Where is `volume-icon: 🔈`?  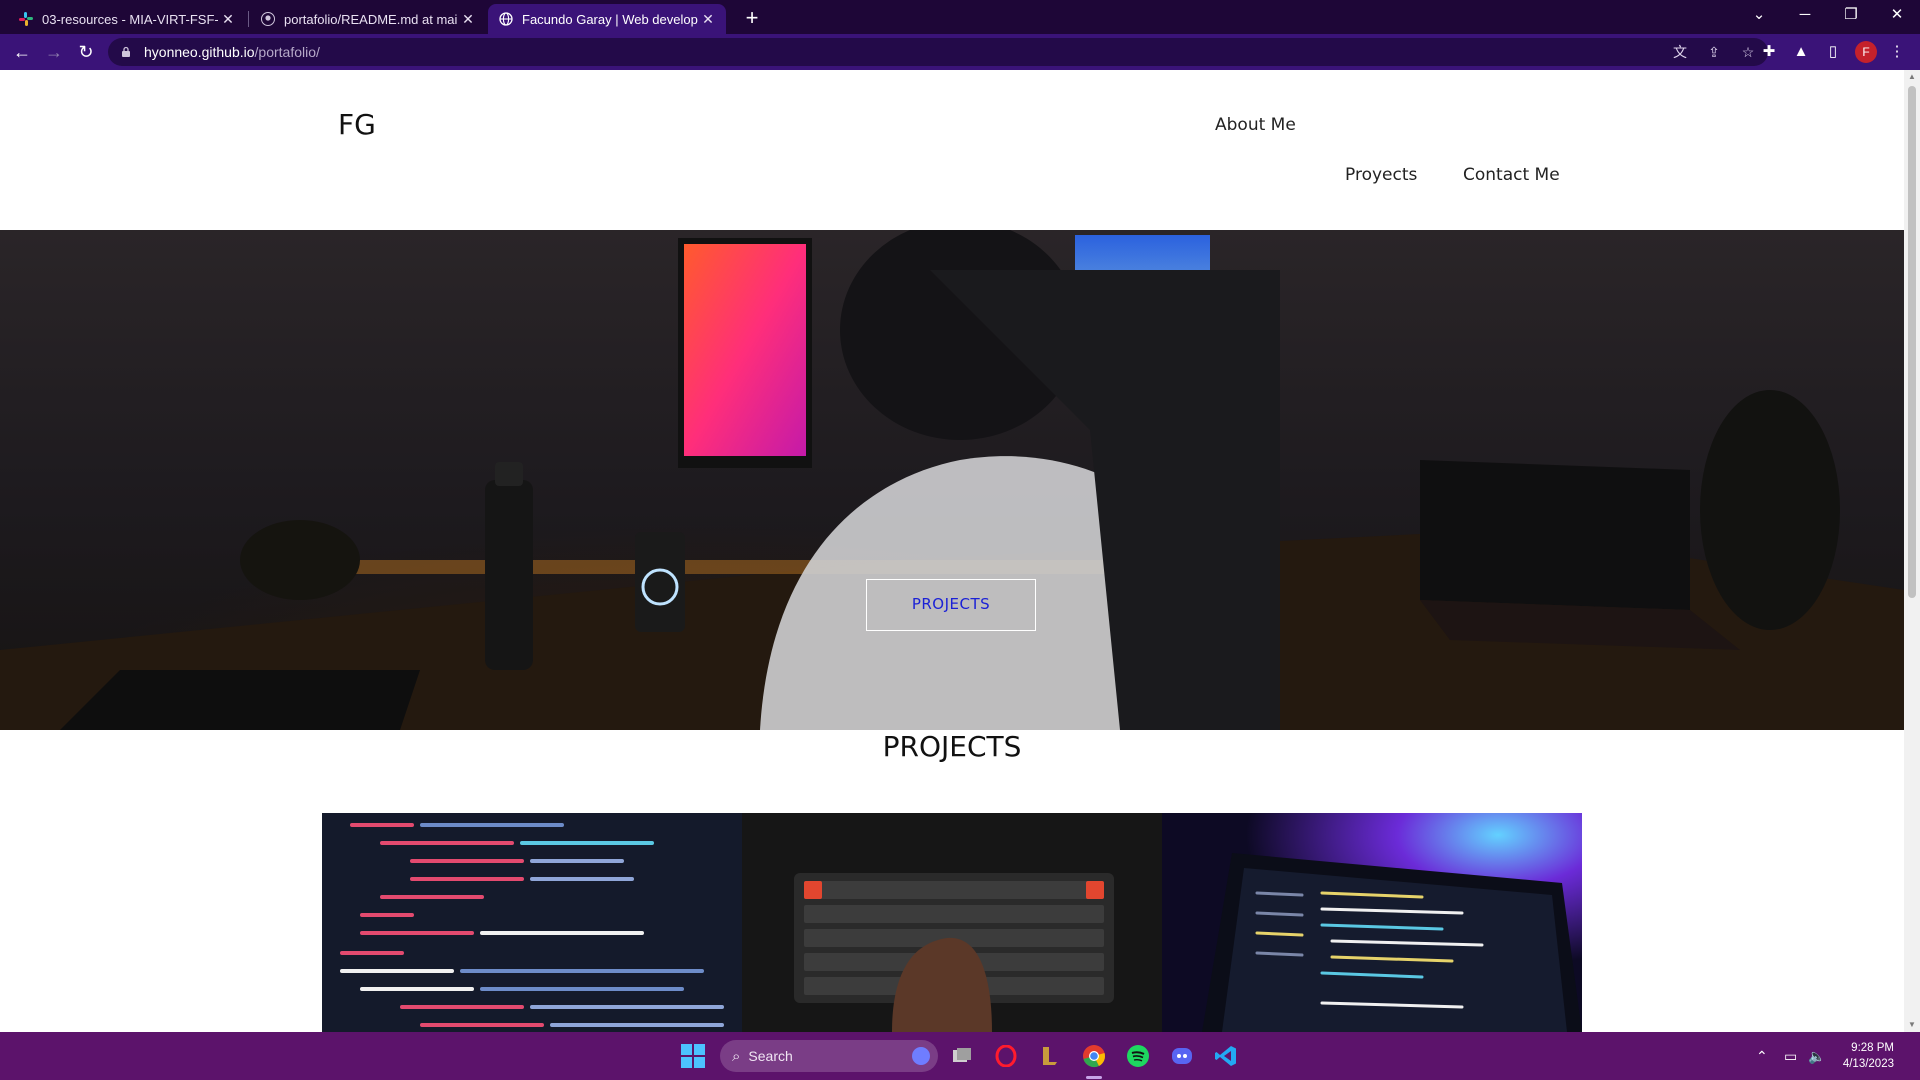
volume-icon: 🔈 is located at coordinates (1816, 1056).